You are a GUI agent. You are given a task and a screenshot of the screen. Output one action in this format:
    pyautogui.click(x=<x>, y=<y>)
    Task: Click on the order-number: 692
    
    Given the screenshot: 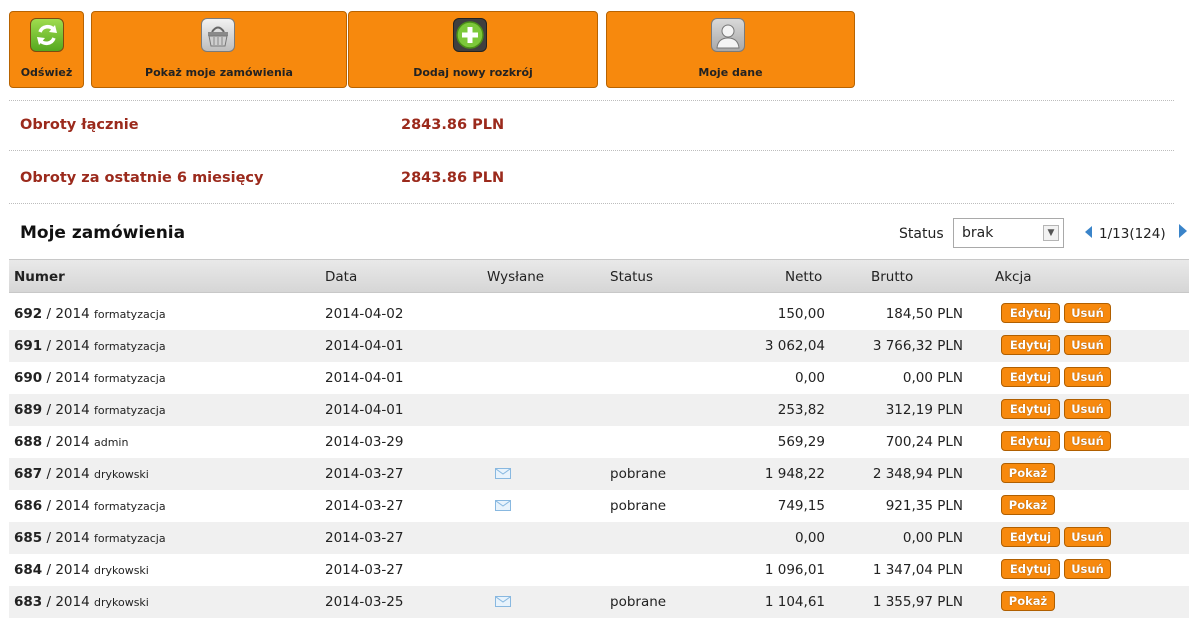 What is the action you would take?
    pyautogui.click(x=28, y=314)
    